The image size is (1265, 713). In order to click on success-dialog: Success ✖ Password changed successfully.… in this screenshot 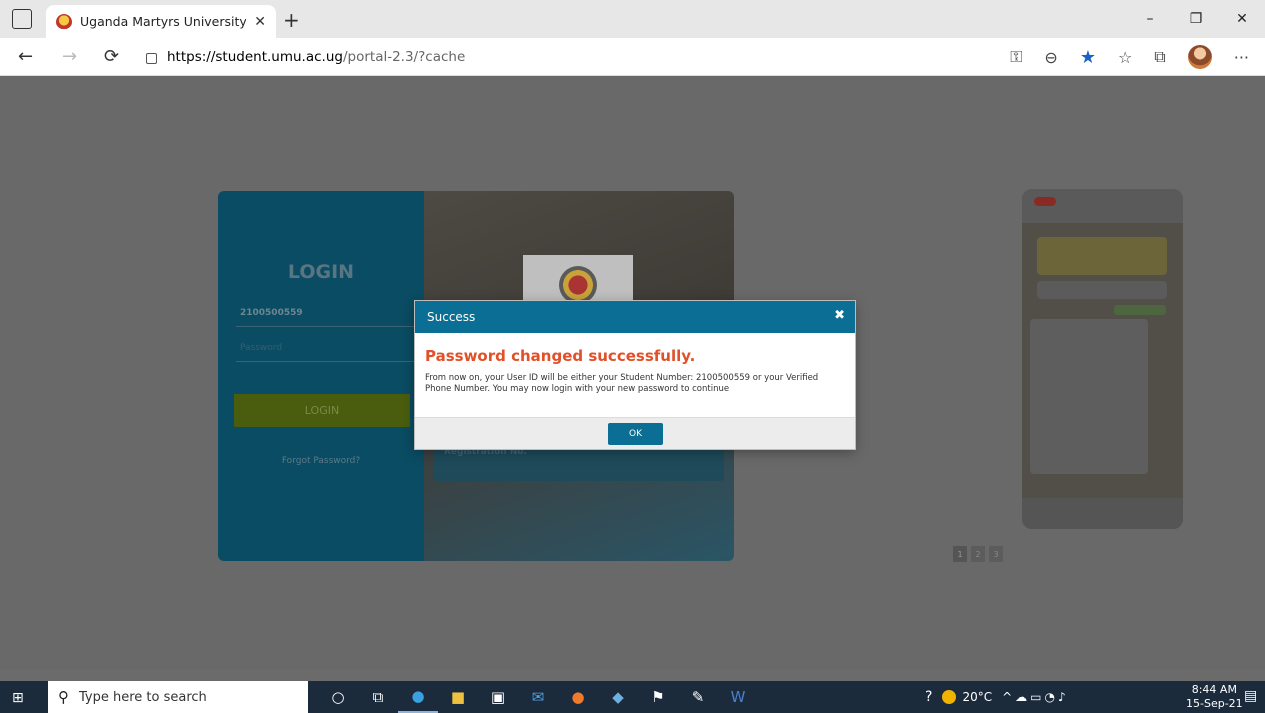, I will do `click(635, 375)`.